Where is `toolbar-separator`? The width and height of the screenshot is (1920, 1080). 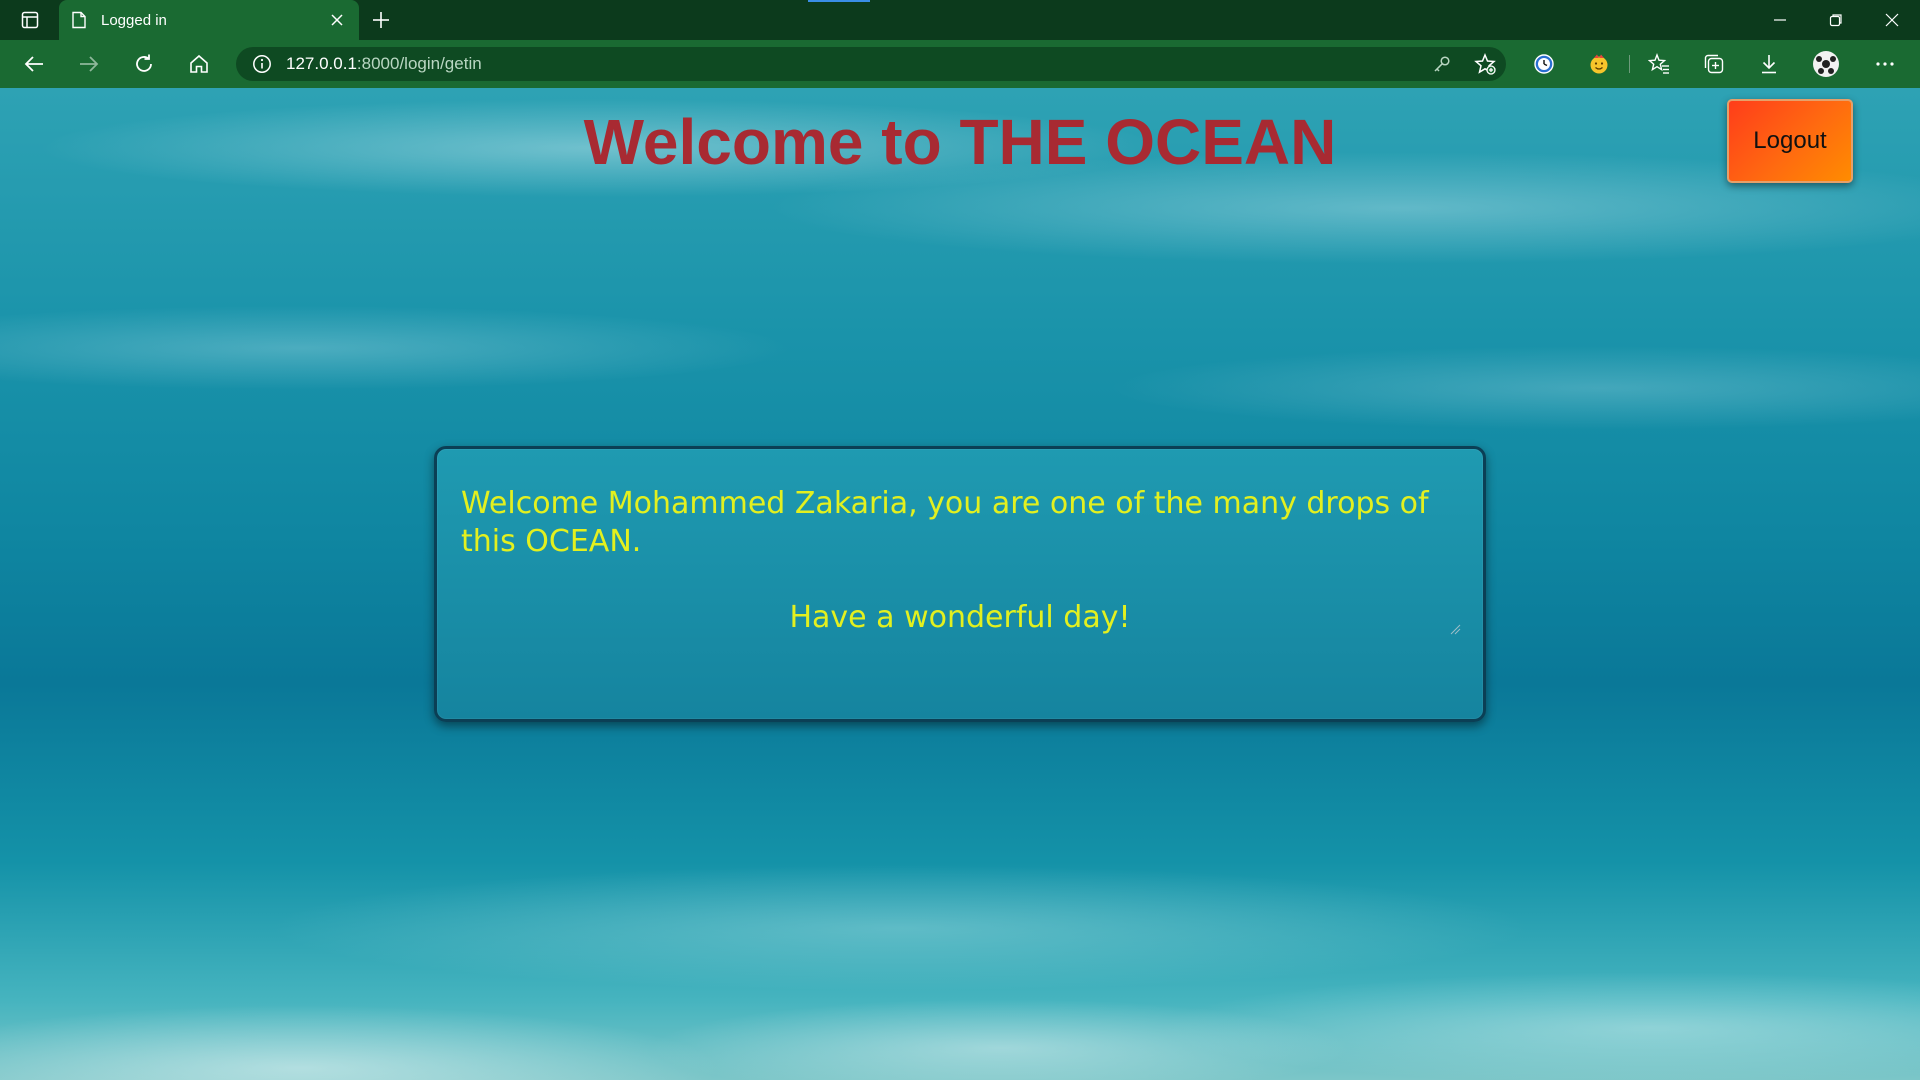 toolbar-separator is located at coordinates (1629, 64).